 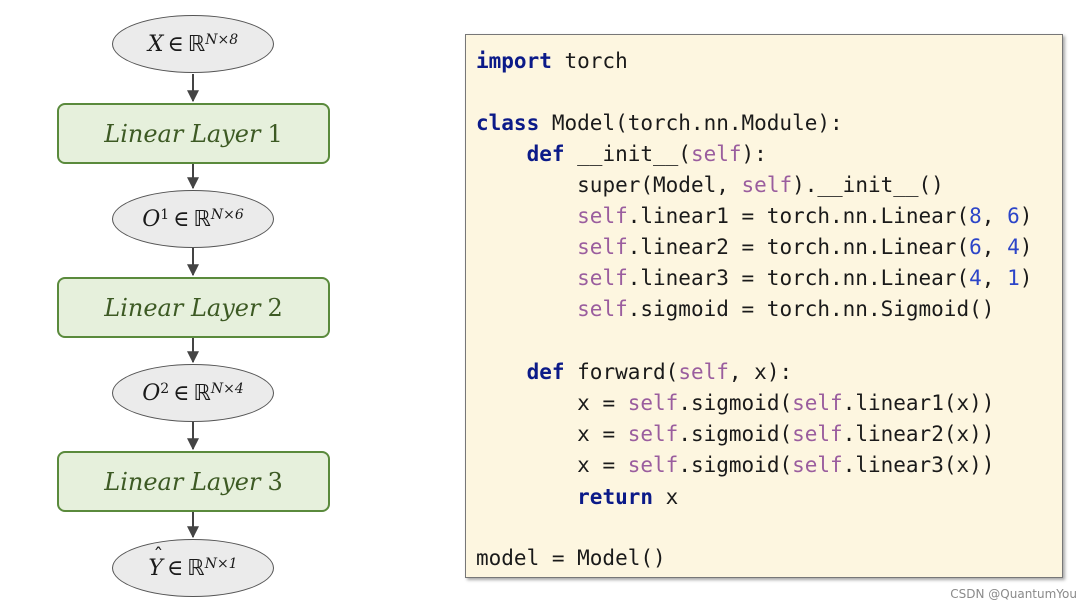 What do you see at coordinates (1013, 278) in the screenshot?
I see `number-token: 1` at bounding box center [1013, 278].